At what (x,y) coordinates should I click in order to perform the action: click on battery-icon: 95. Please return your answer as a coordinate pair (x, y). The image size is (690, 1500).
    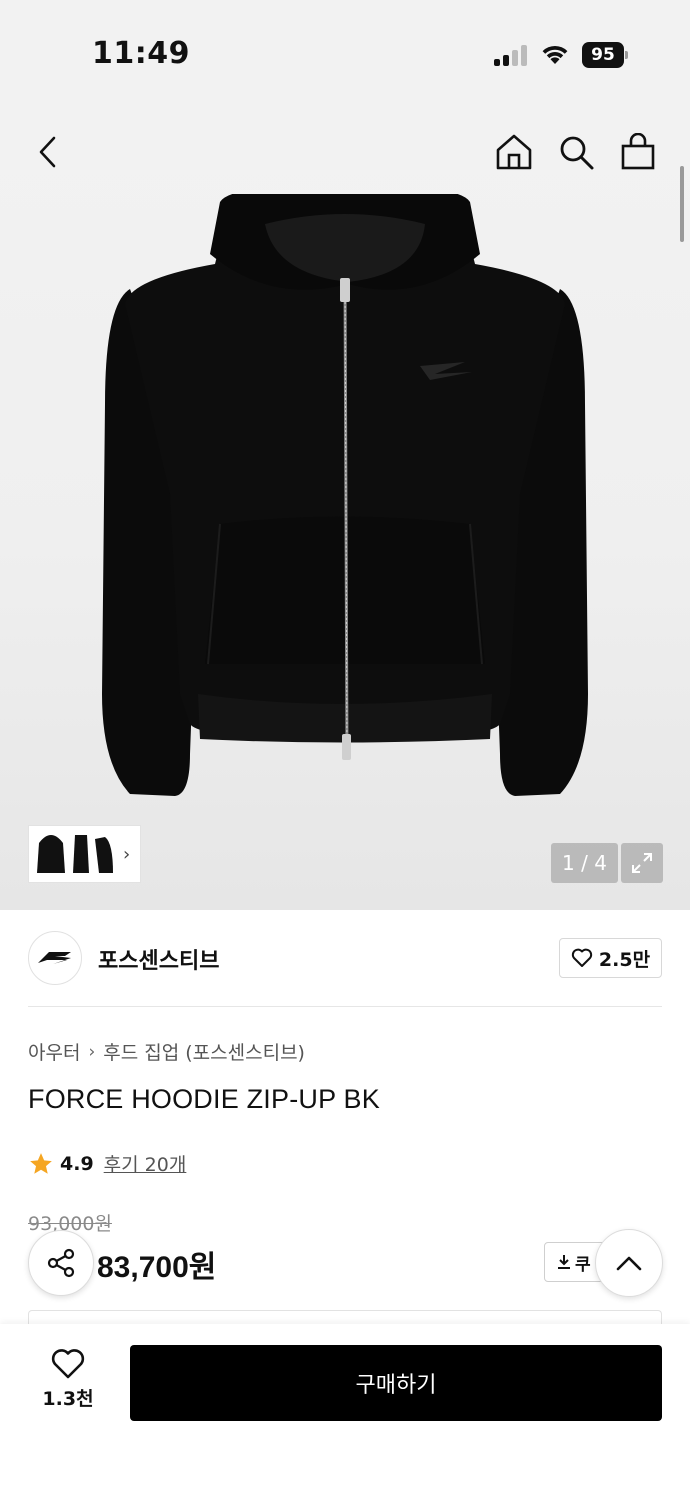
    Looking at the image, I should click on (605, 55).